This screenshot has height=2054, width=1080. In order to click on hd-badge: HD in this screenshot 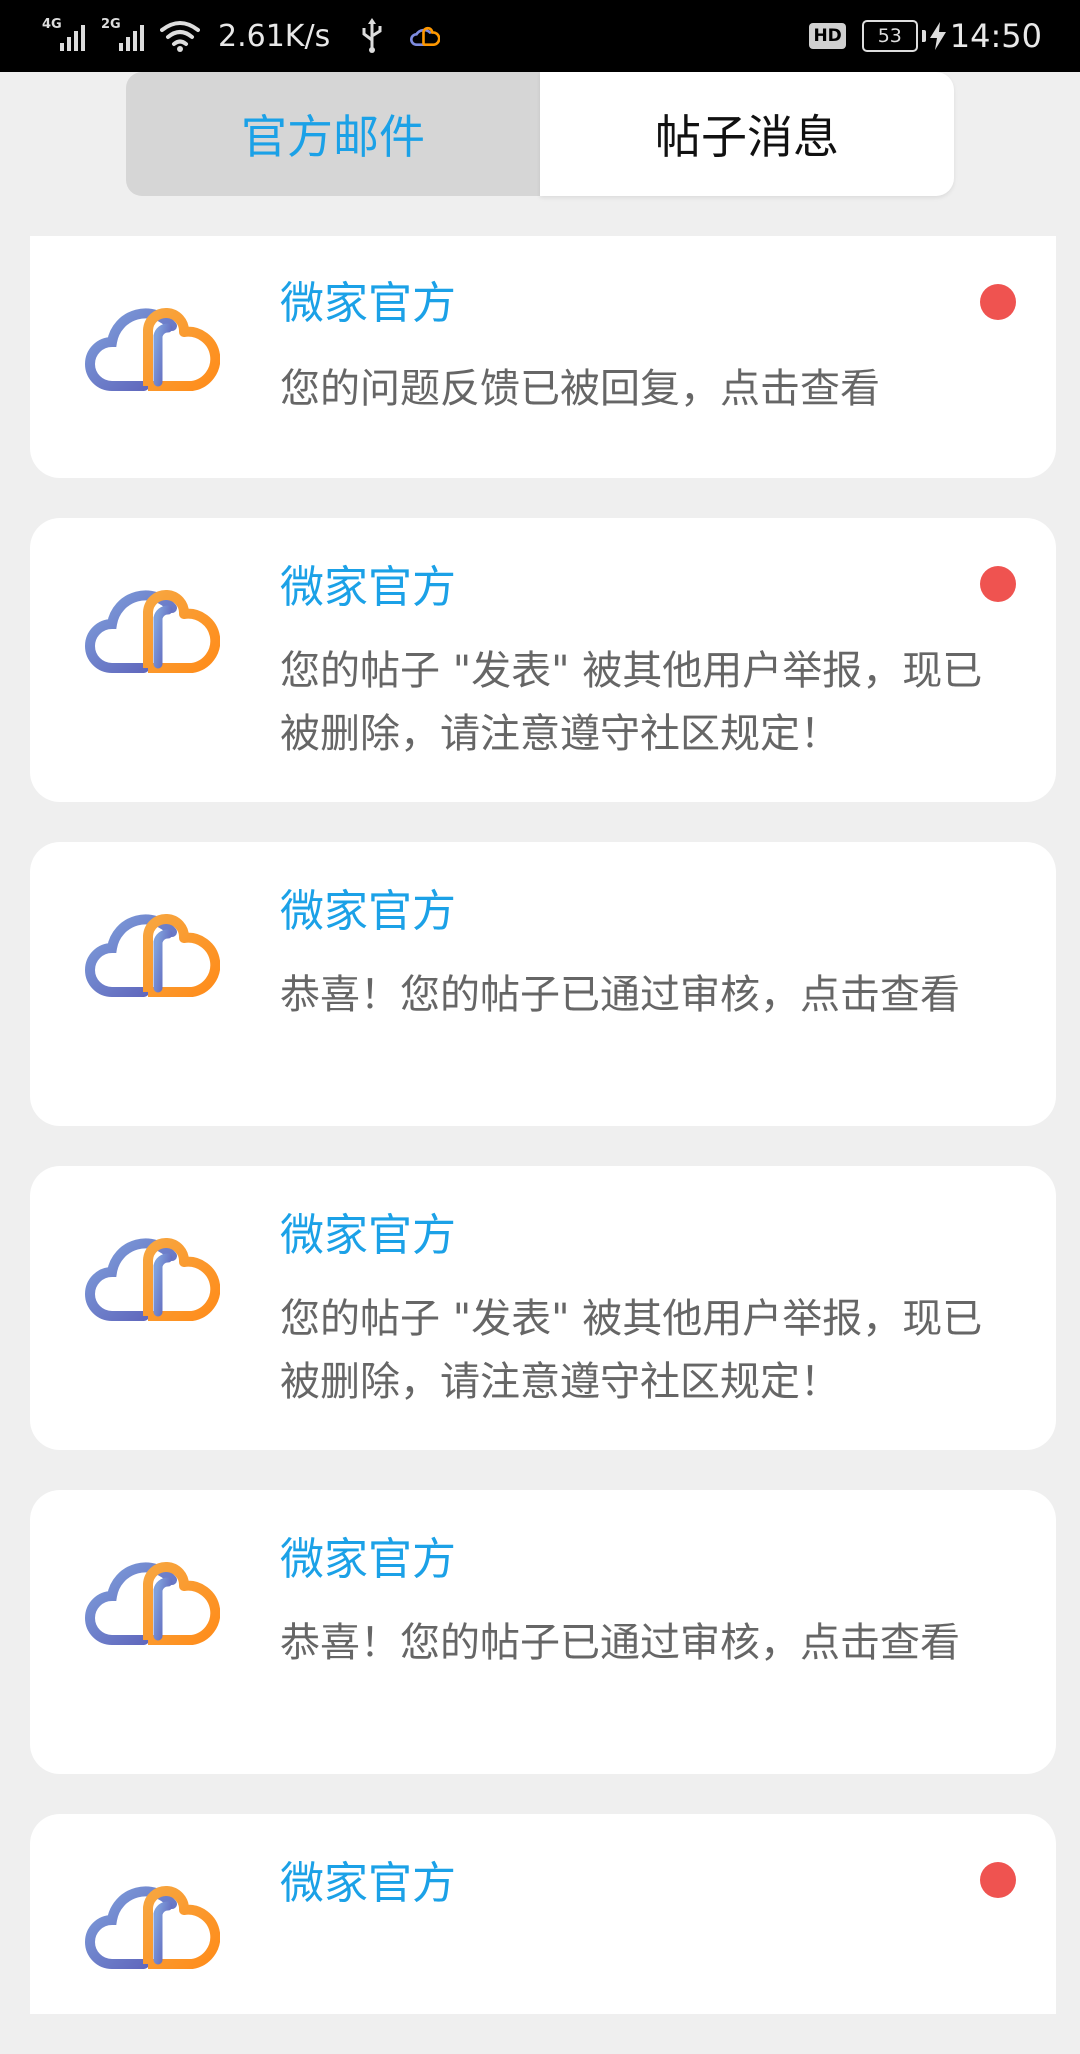, I will do `click(827, 36)`.